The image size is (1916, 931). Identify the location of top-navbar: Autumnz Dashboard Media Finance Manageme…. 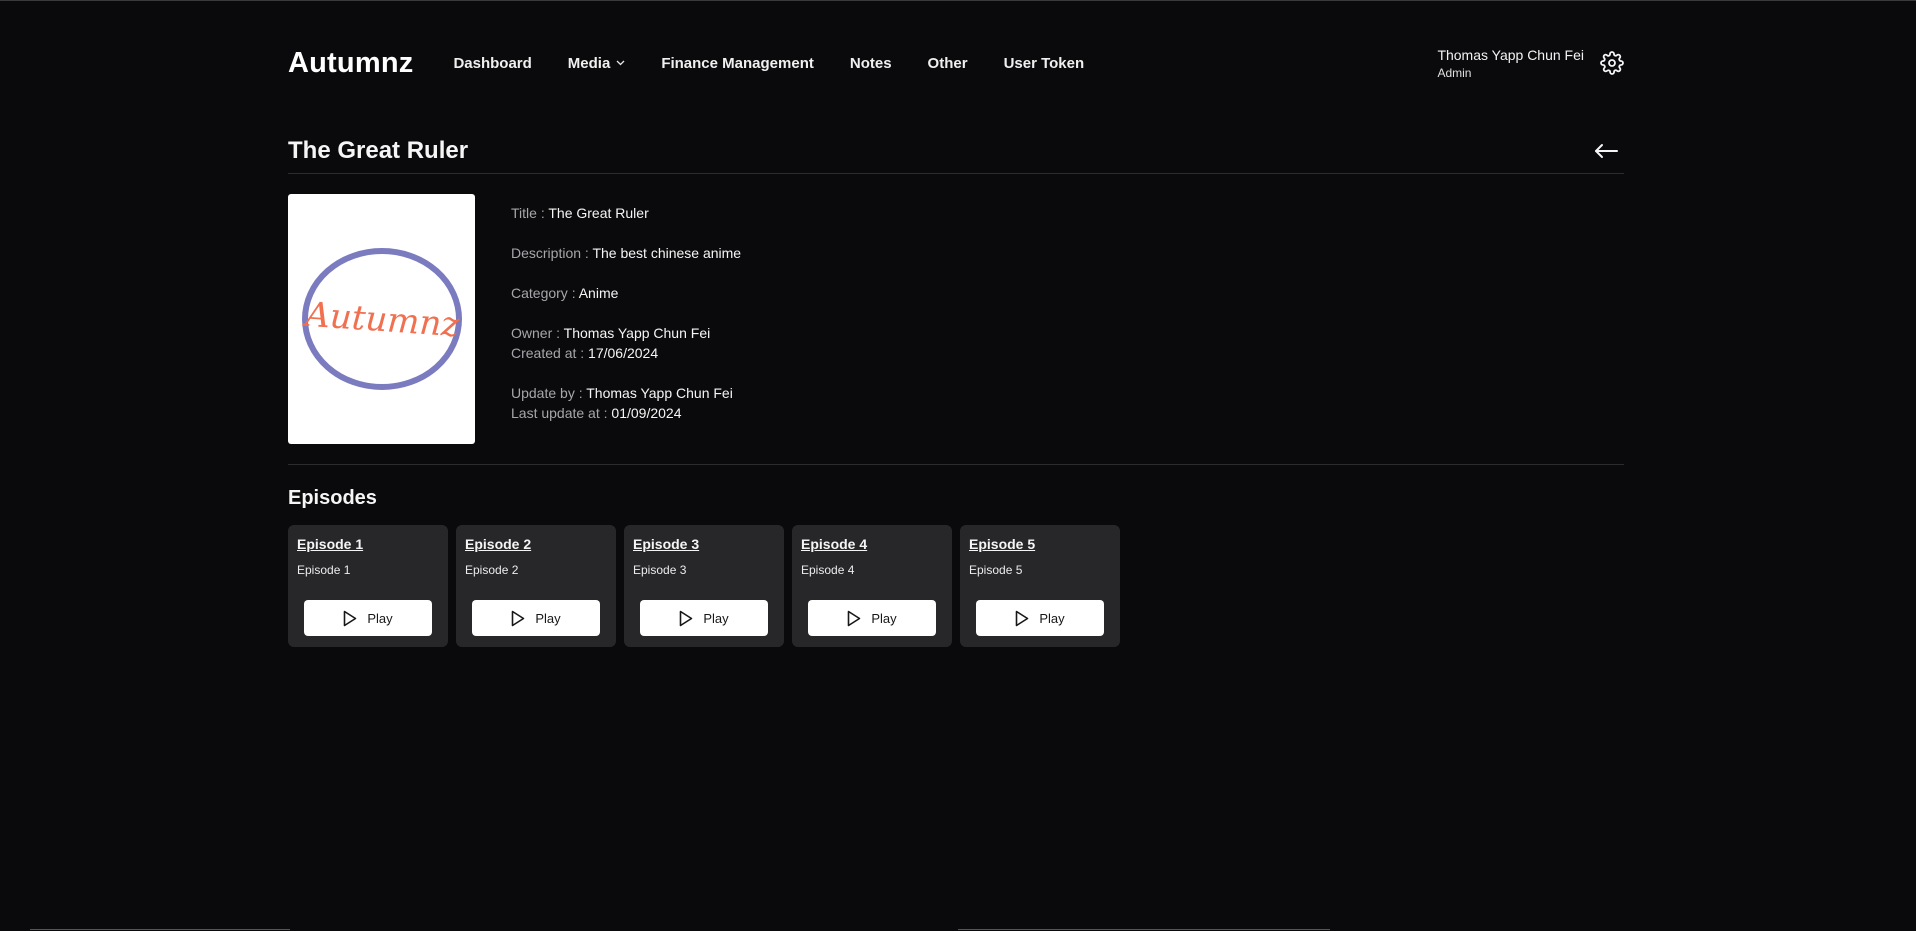
(956, 63).